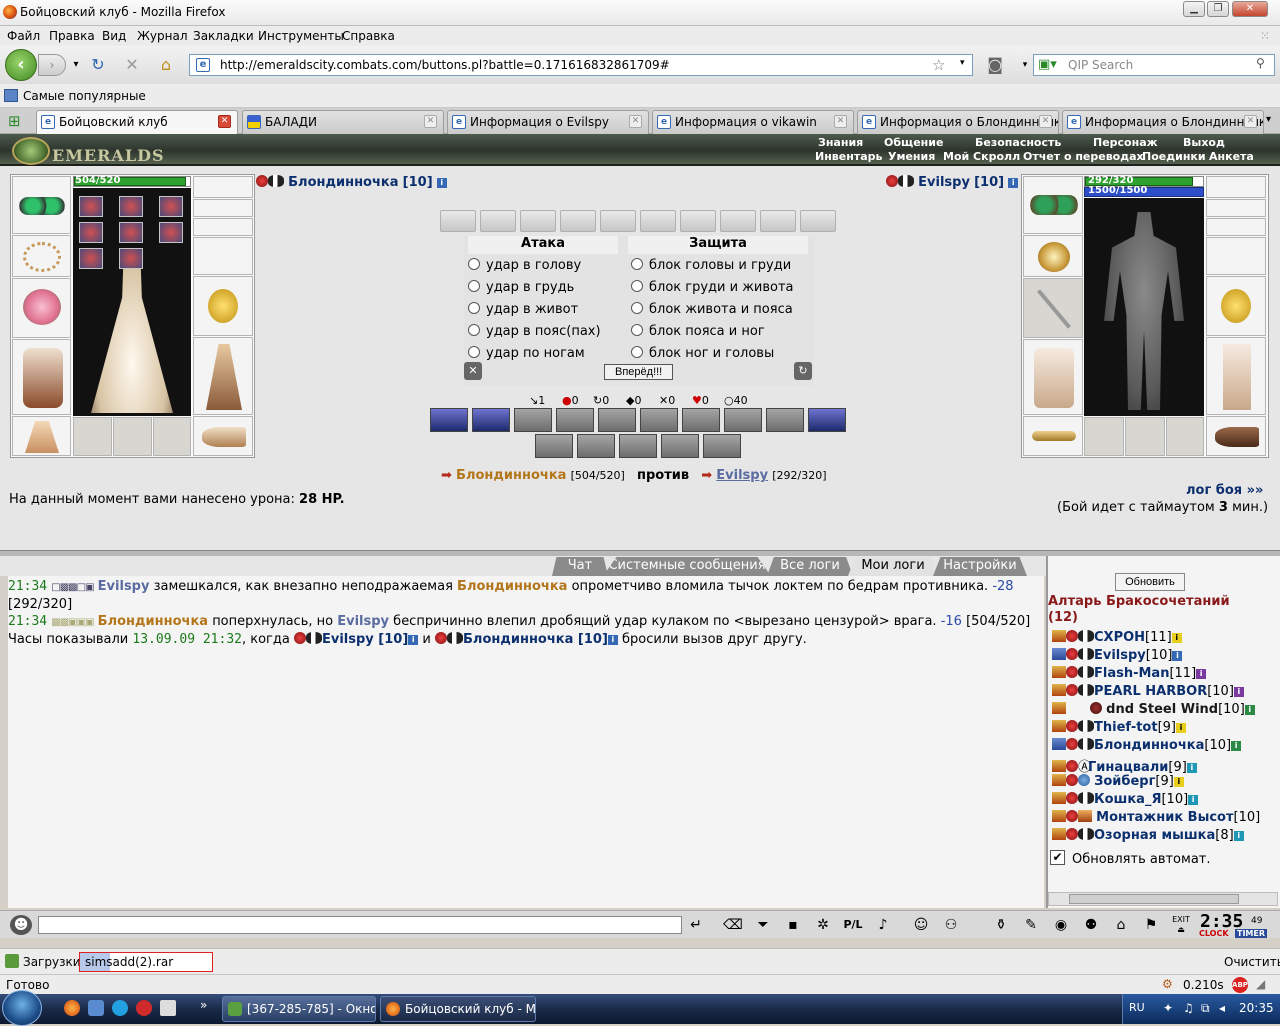 This screenshot has width=1280, height=1026. I want to click on translit-icon: P/L, so click(853, 925).